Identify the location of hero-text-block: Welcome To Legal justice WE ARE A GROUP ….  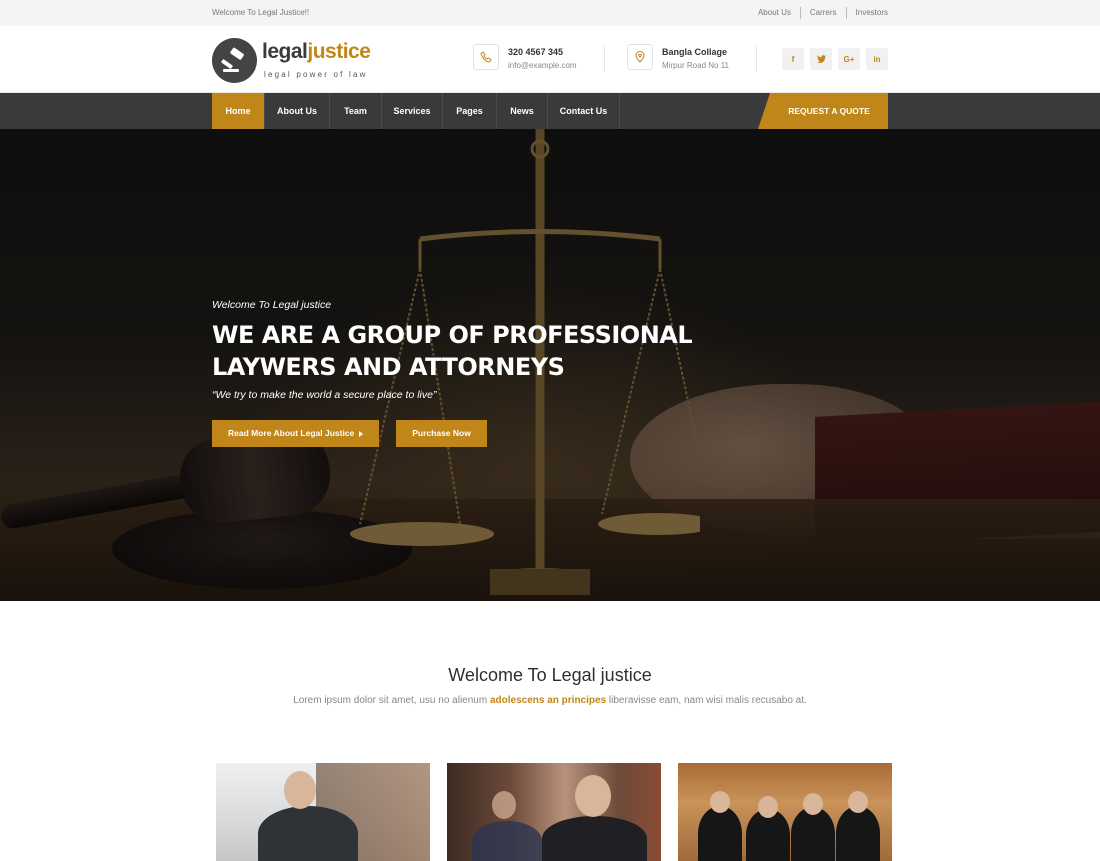
(452, 350).